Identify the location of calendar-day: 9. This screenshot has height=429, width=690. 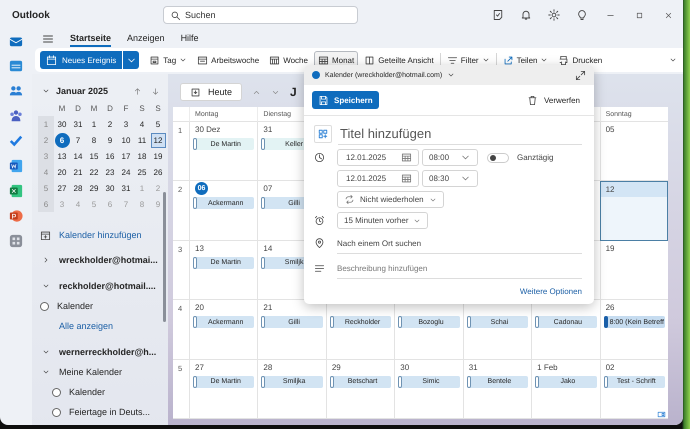
(110, 140).